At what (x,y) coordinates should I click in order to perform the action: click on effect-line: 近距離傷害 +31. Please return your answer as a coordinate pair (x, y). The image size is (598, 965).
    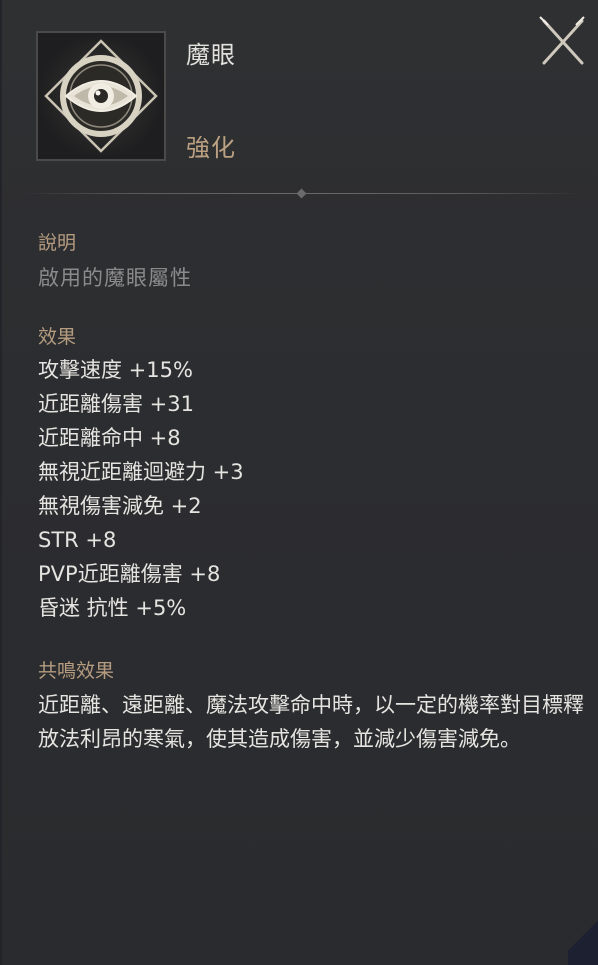
    Looking at the image, I should click on (116, 404).